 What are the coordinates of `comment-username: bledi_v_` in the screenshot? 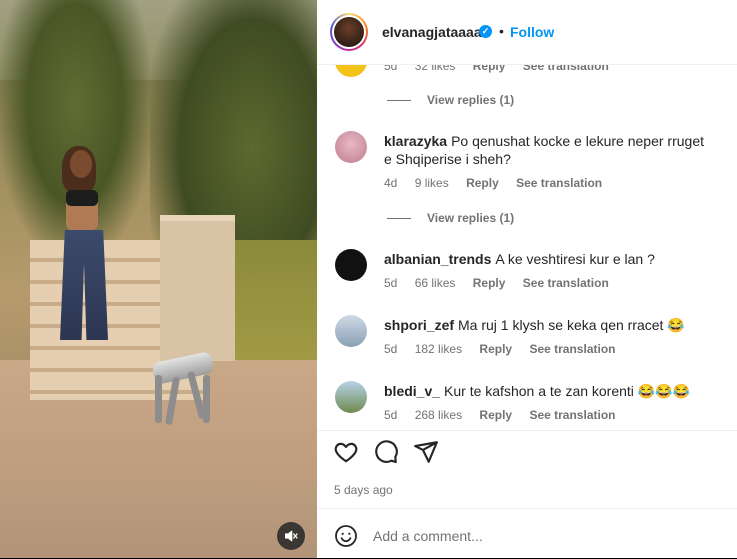 It's located at (412, 391).